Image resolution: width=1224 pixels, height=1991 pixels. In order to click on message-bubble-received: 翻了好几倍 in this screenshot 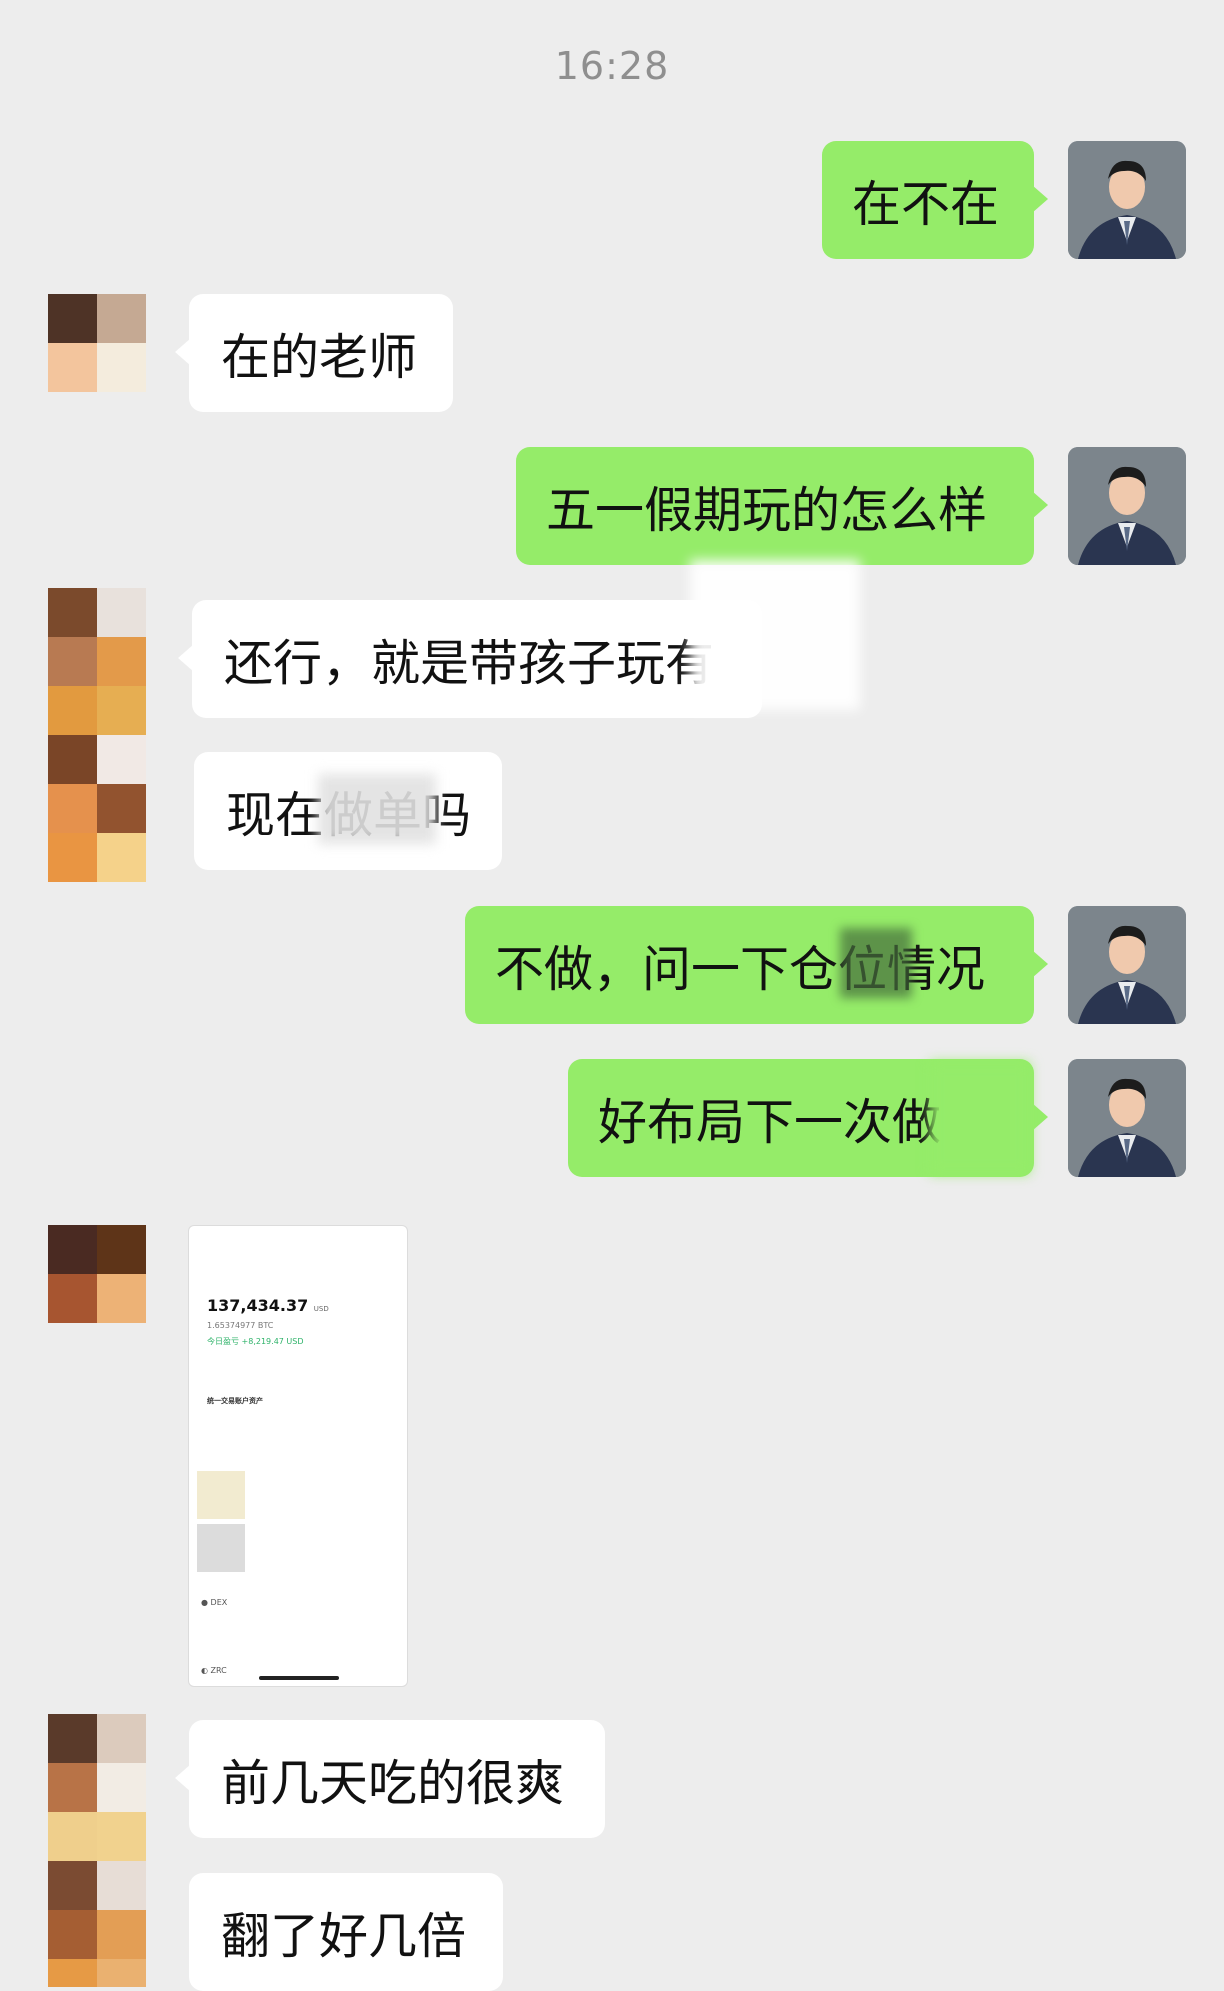, I will do `click(346, 1932)`.